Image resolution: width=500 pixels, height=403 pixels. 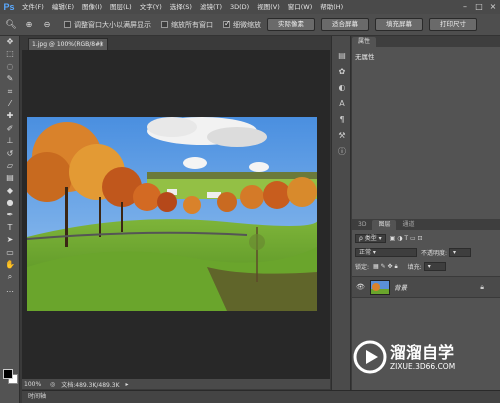 What do you see at coordinates (342, 72) in the screenshot?
I see `brush-panel-icon: ✿` at bounding box center [342, 72].